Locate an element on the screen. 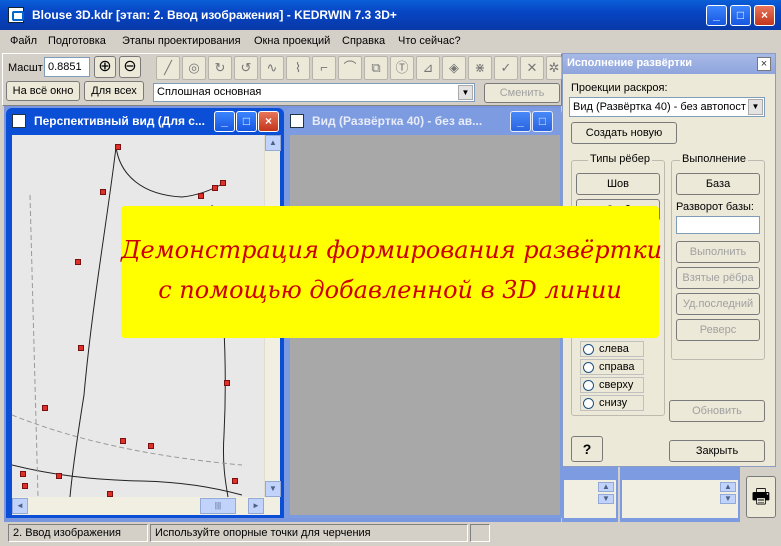 The width and height of the screenshot is (781, 546). zoom-out-icon: ⊖ is located at coordinates (130, 66).